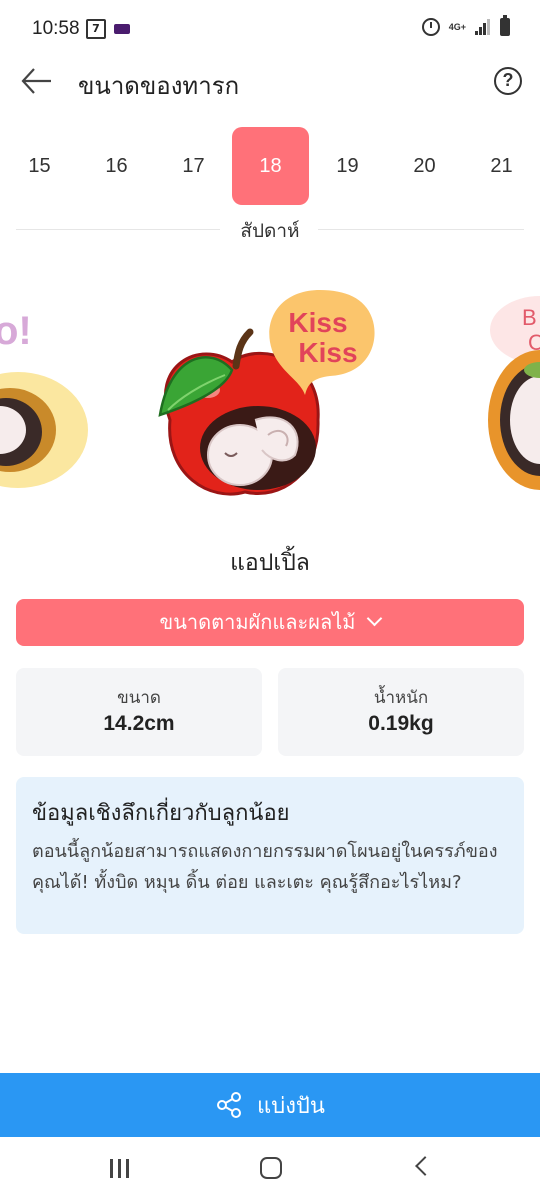 Image resolution: width=540 pixels, height=1200 pixels. I want to click on system-nav-bar, so click(270, 1168).